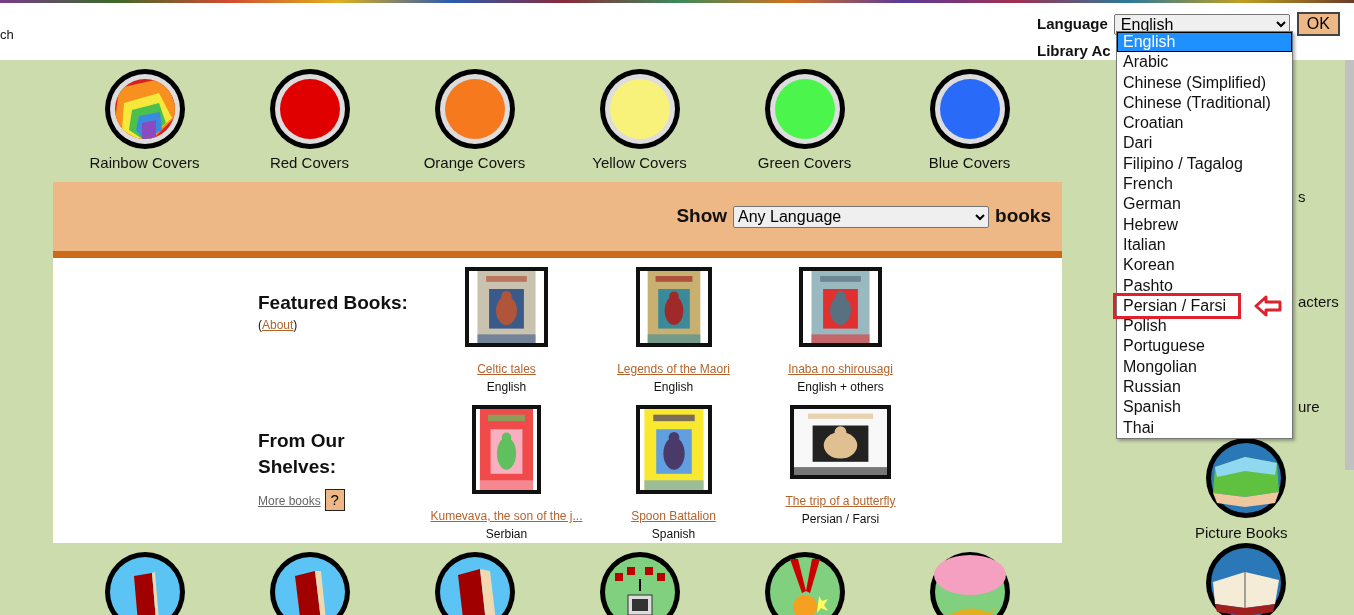  What do you see at coordinates (1147, 184) in the screenshot?
I see `language-option: French` at bounding box center [1147, 184].